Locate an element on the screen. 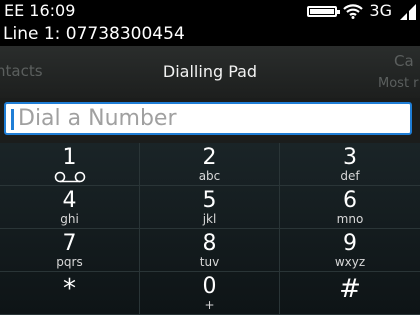  signal-icon is located at coordinates (408, 11).